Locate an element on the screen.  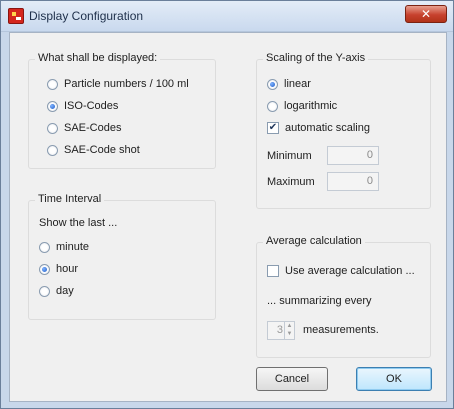
stepper-down-icon: ▼ is located at coordinates (290, 334).